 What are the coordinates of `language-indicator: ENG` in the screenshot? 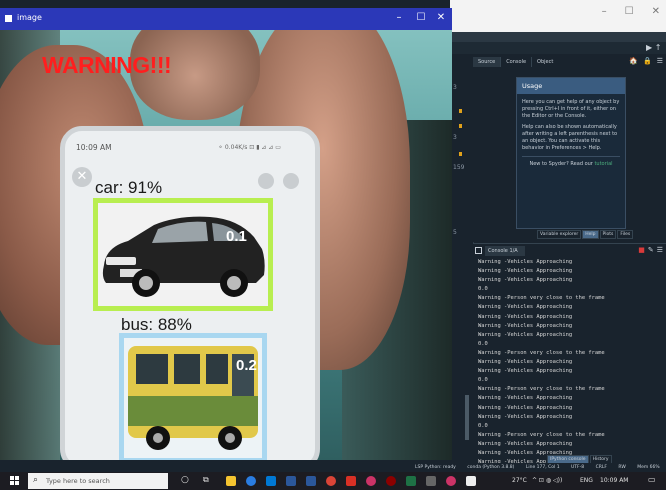 It's located at (586, 480).